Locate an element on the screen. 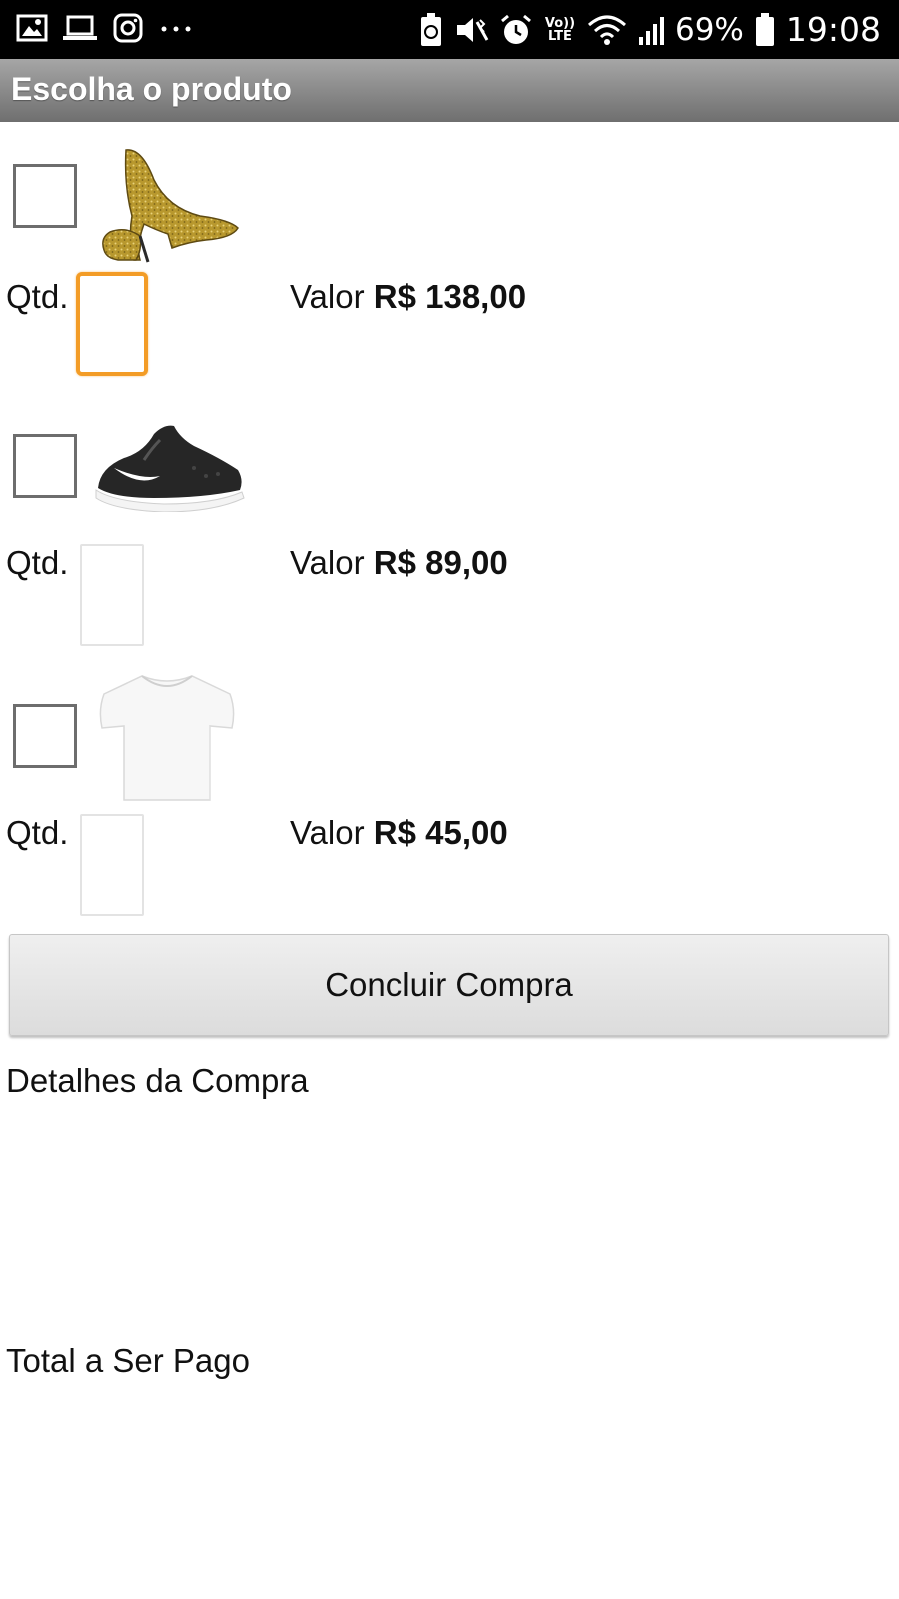 Image resolution: width=899 pixels, height=1599 pixels. battery-percent: 69% is located at coordinates (709, 29).